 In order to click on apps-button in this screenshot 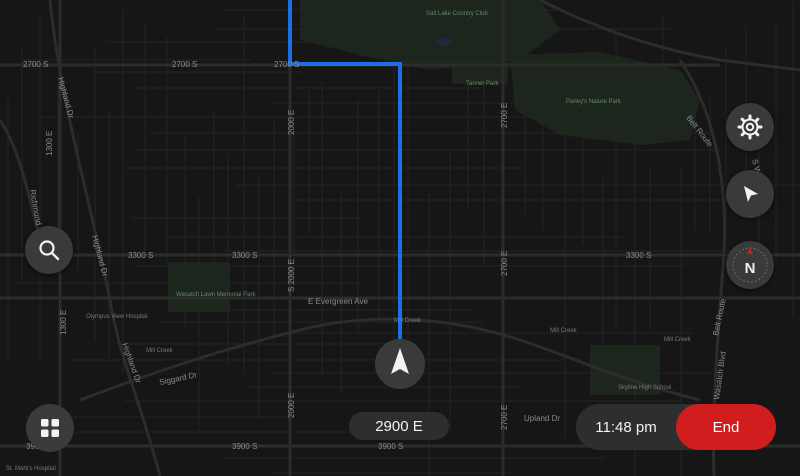, I will do `click(50, 428)`.